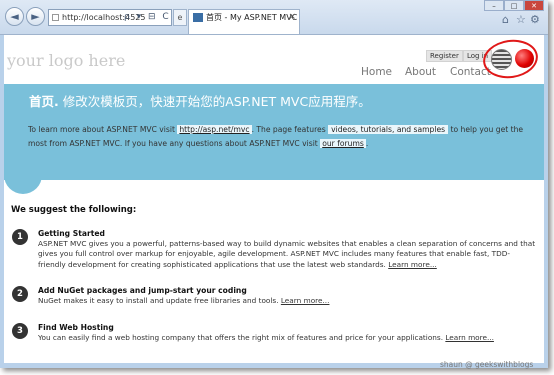 The image size is (554, 375). What do you see at coordinates (35, 16) in the screenshot?
I see `forward-button: ►` at bounding box center [35, 16].